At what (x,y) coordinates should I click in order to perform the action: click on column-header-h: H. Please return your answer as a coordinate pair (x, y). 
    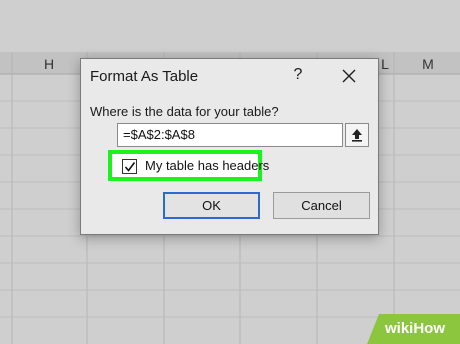
    Looking at the image, I should click on (49, 64).